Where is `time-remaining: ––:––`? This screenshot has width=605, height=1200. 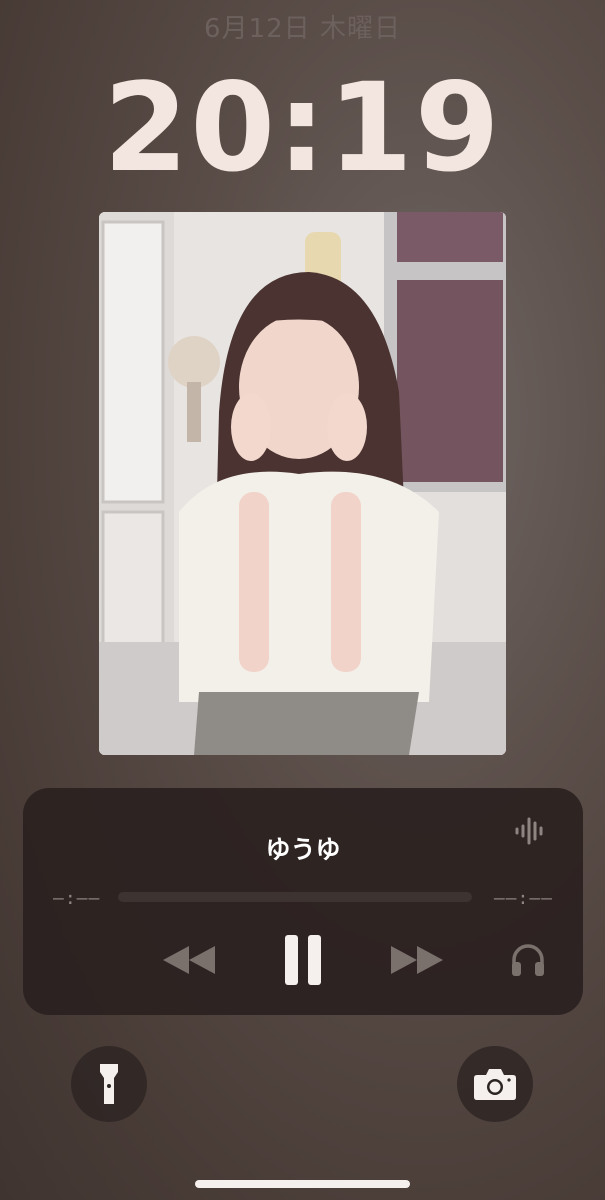 time-remaining: ––:–– is located at coordinates (523, 898).